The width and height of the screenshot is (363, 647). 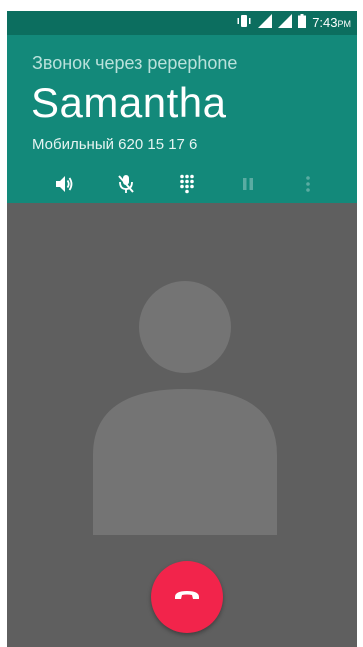 What do you see at coordinates (115, 144) in the screenshot?
I see `caller-number: Мобильный 620 15 17 6` at bounding box center [115, 144].